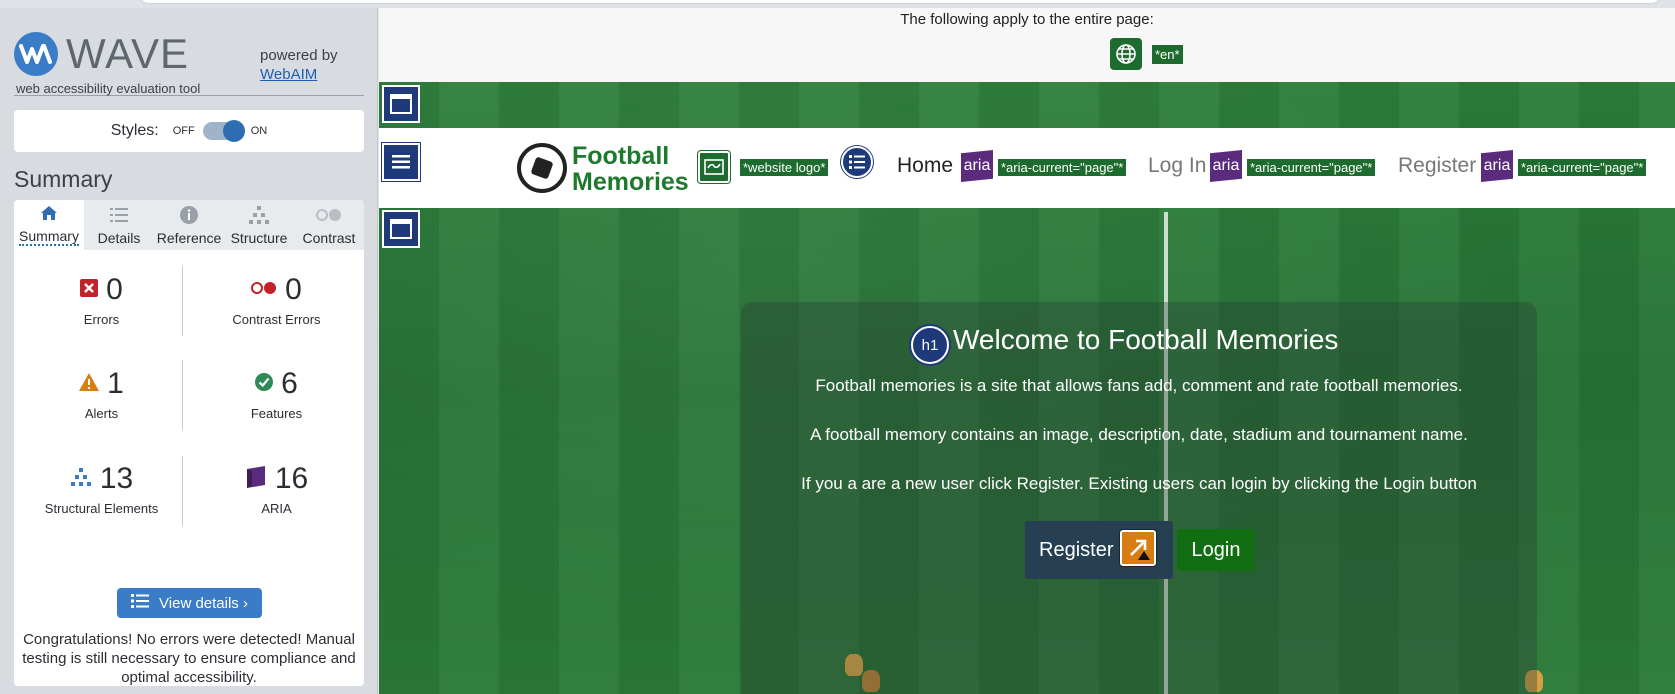  Describe the element at coordinates (1027, 19) in the screenshot. I see `apply-text: The following apply to the entire page:` at that location.